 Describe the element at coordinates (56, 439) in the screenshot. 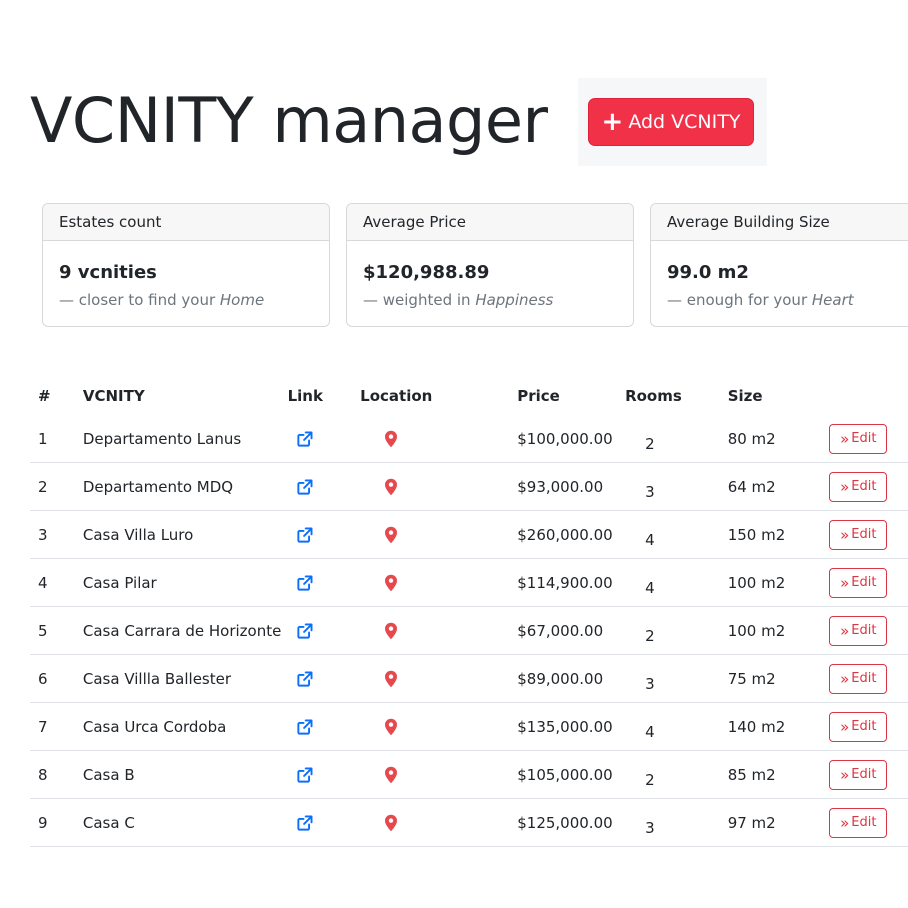

I see `row-number: 1` at that location.